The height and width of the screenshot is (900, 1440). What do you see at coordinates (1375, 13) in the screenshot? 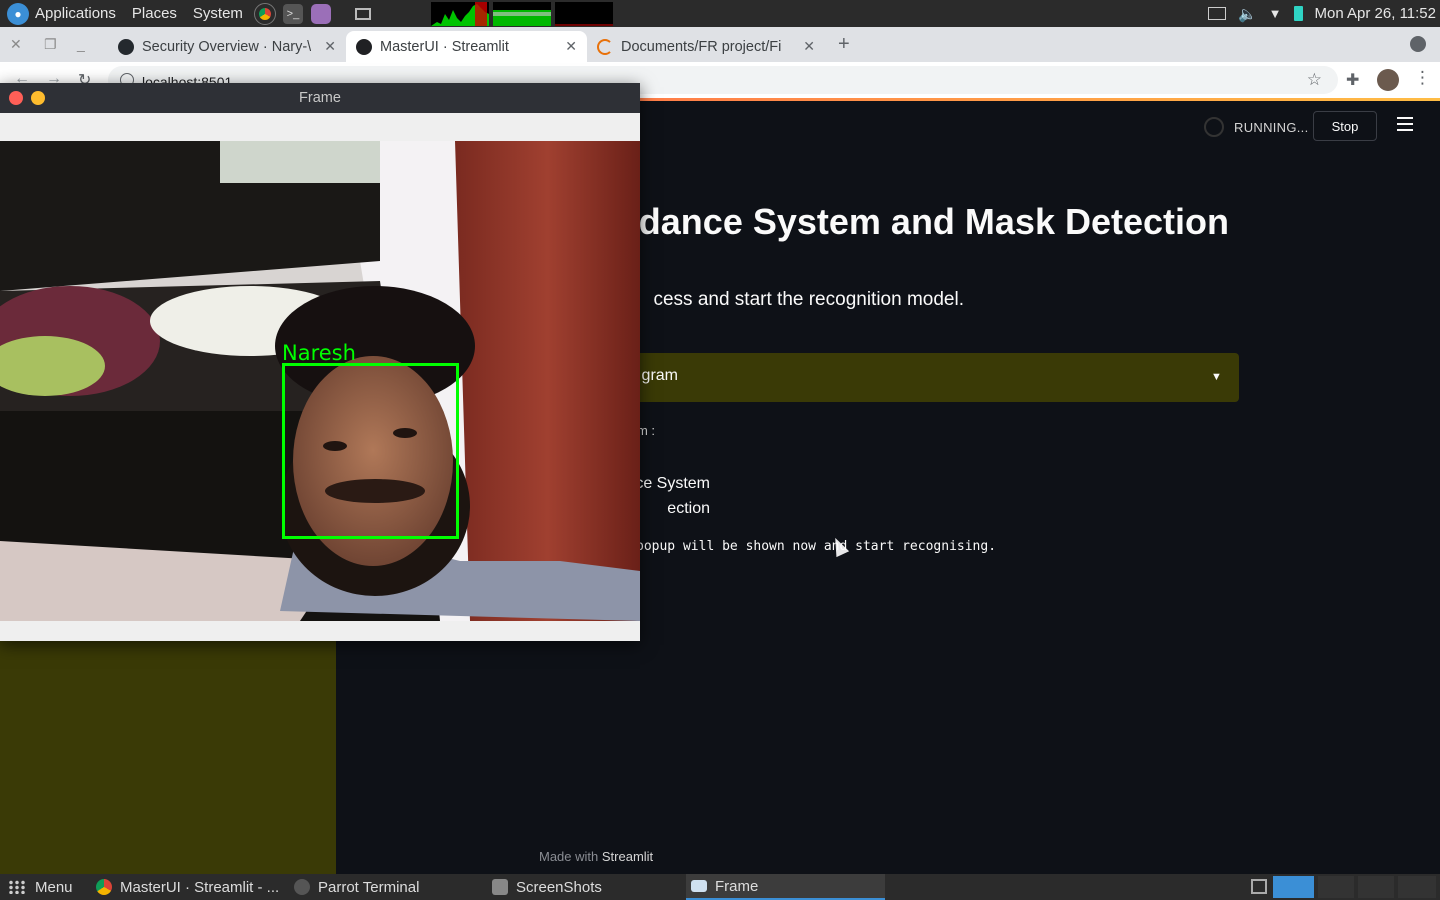
I see `clock: Mon Apr 26, 11:52` at bounding box center [1375, 13].